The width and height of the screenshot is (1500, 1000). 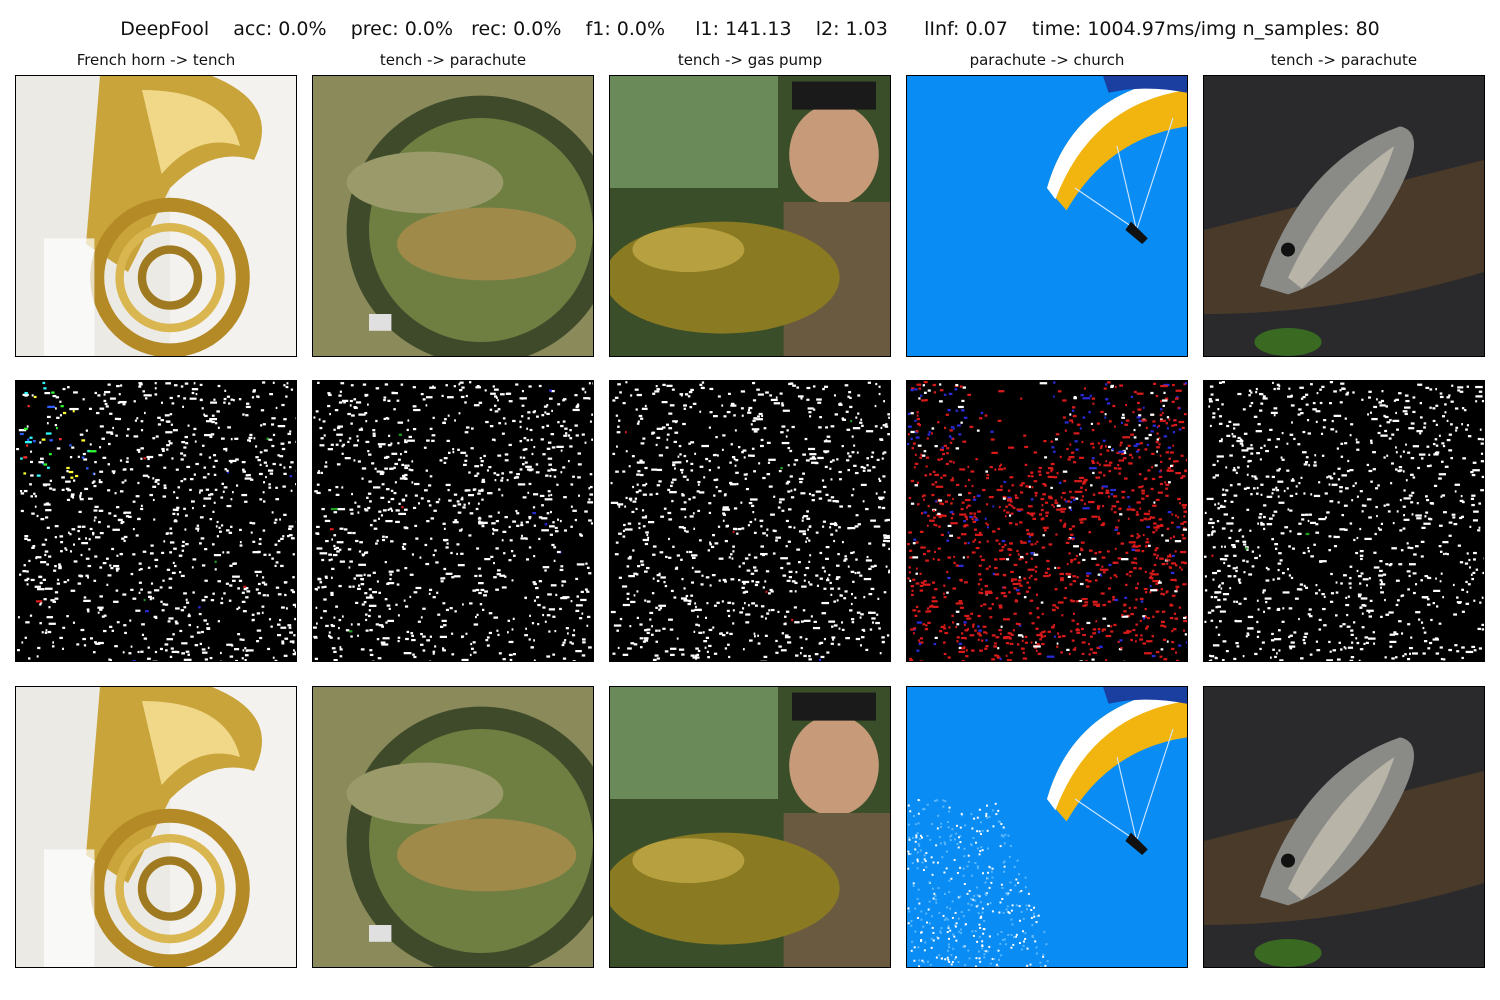 What do you see at coordinates (1047, 827) in the screenshot?
I see `adversarial-image-paraglider` at bounding box center [1047, 827].